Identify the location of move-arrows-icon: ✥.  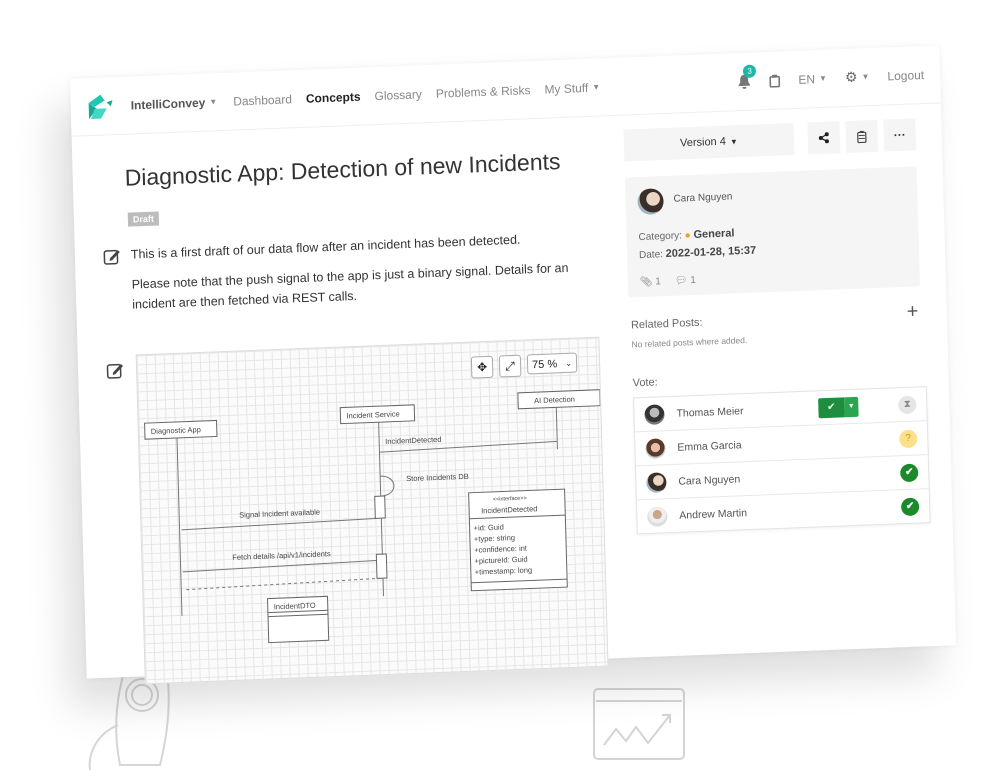
(482, 367).